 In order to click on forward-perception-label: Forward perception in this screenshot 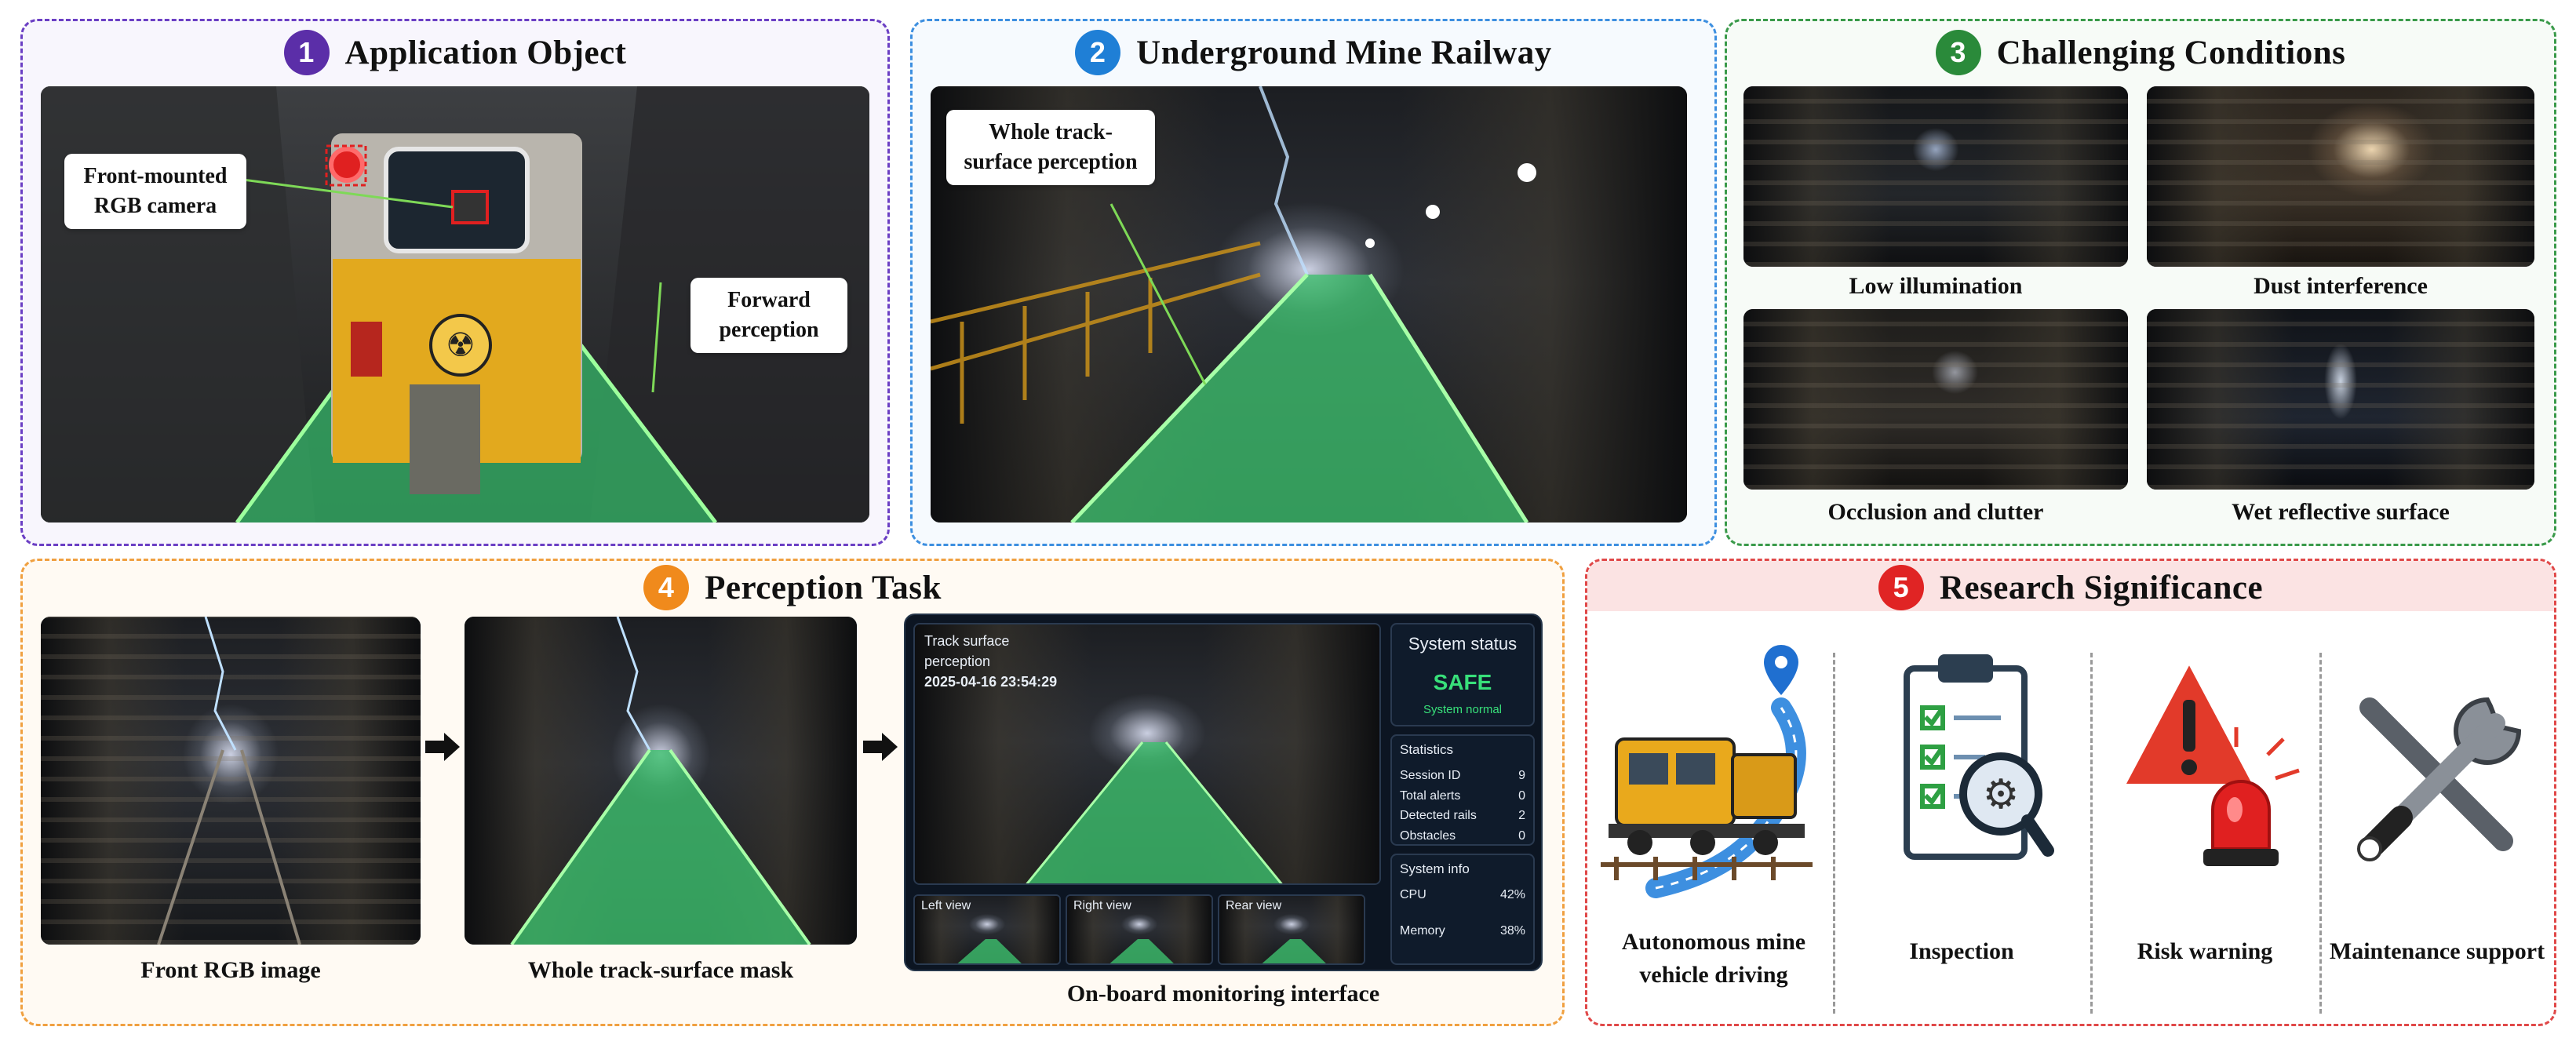, I will do `click(768, 315)`.